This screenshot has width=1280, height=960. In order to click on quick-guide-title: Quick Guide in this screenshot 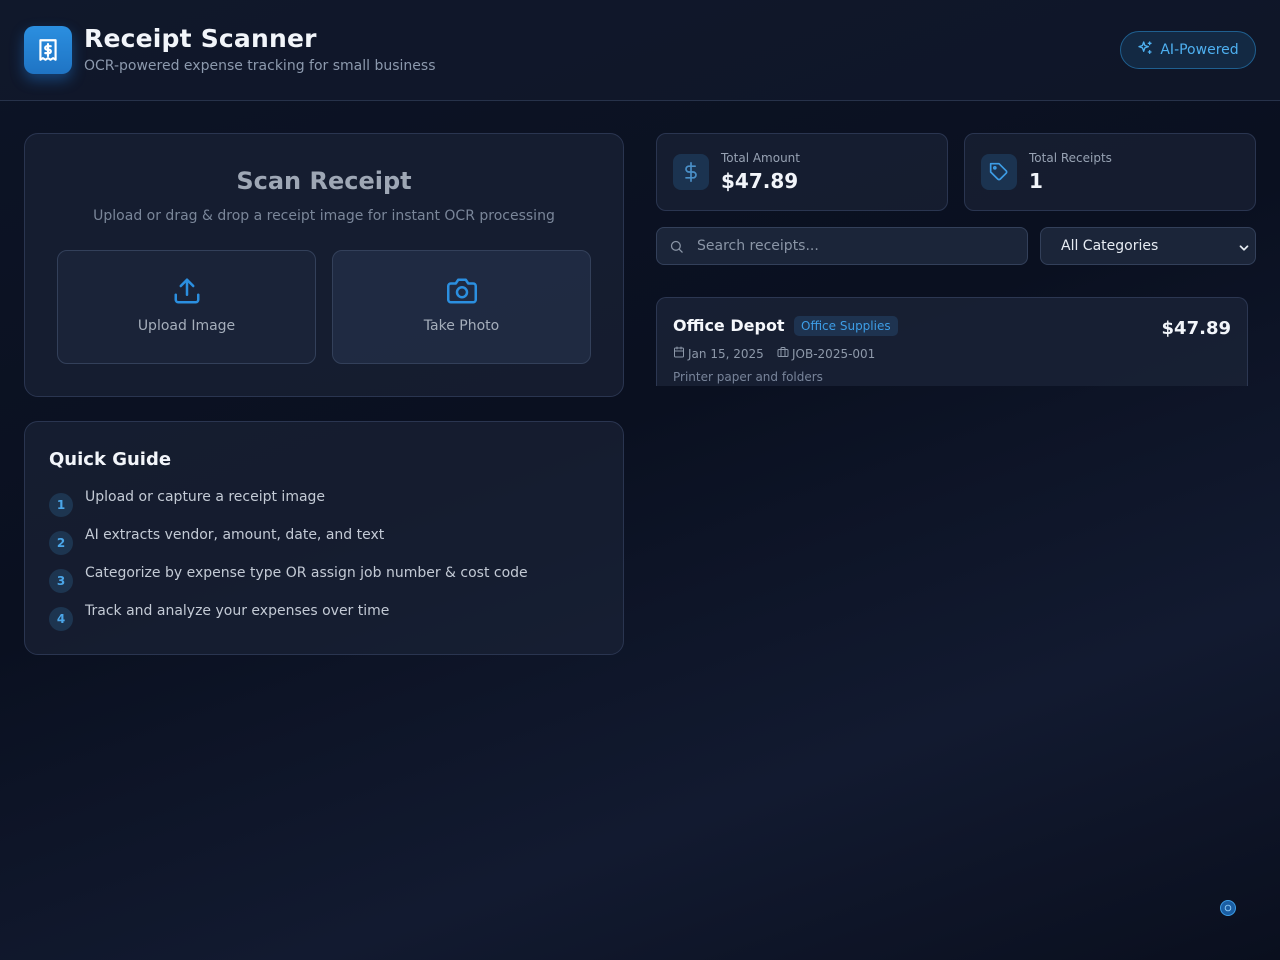, I will do `click(110, 459)`.